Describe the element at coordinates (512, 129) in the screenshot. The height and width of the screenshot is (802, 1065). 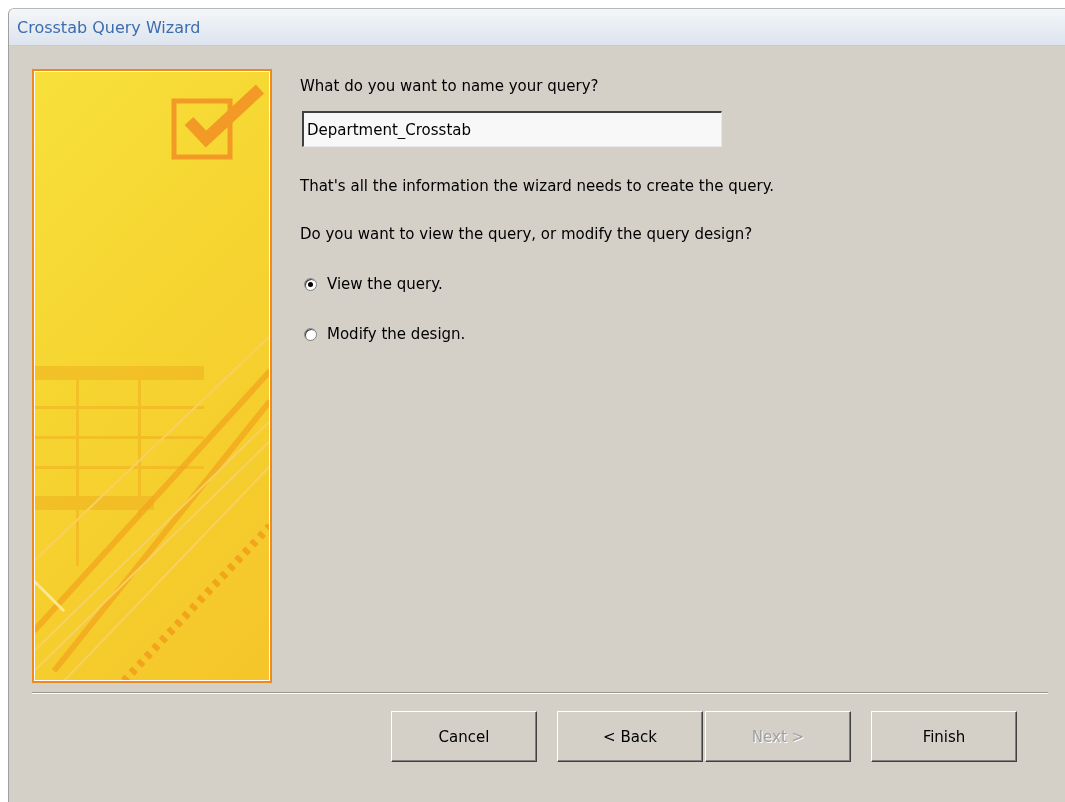
I see `query-name-field: Department_Crosstab` at that location.